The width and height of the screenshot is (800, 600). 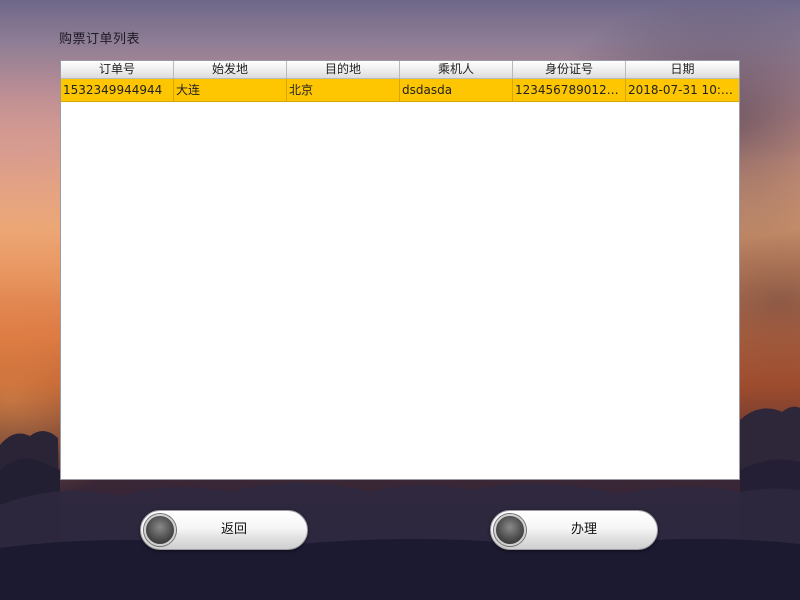 What do you see at coordinates (682, 70) in the screenshot?
I see `column-header-date: 日期` at bounding box center [682, 70].